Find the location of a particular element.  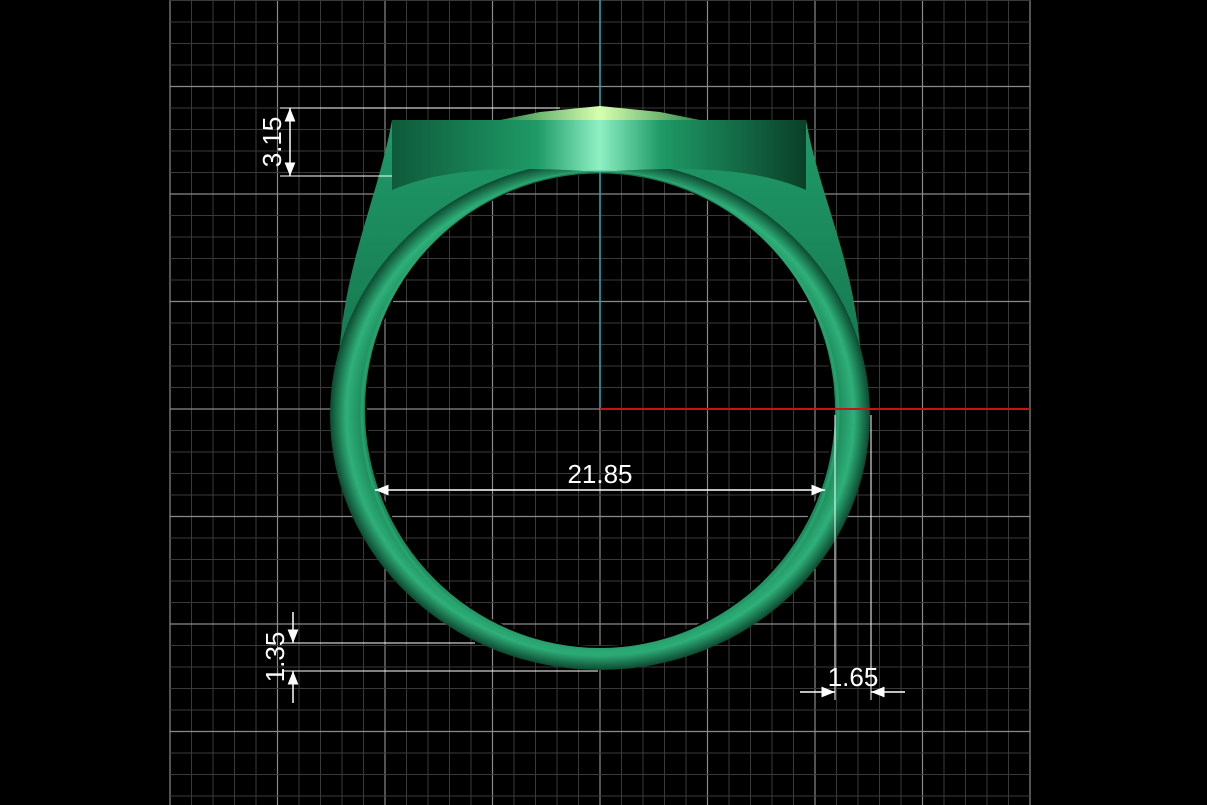

dimension-label-top: 3.15 is located at coordinates (272, 142).